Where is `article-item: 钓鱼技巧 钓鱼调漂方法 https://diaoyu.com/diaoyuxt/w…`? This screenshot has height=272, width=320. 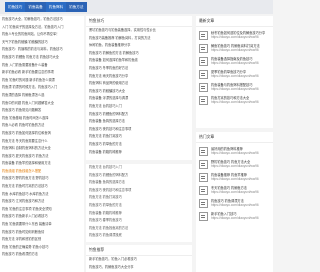 article-item: 钓鱼技巧 钓鱼调漂方法 https://diaoyu.com/diaoyuxt/w… is located at coordinates (234, 203).